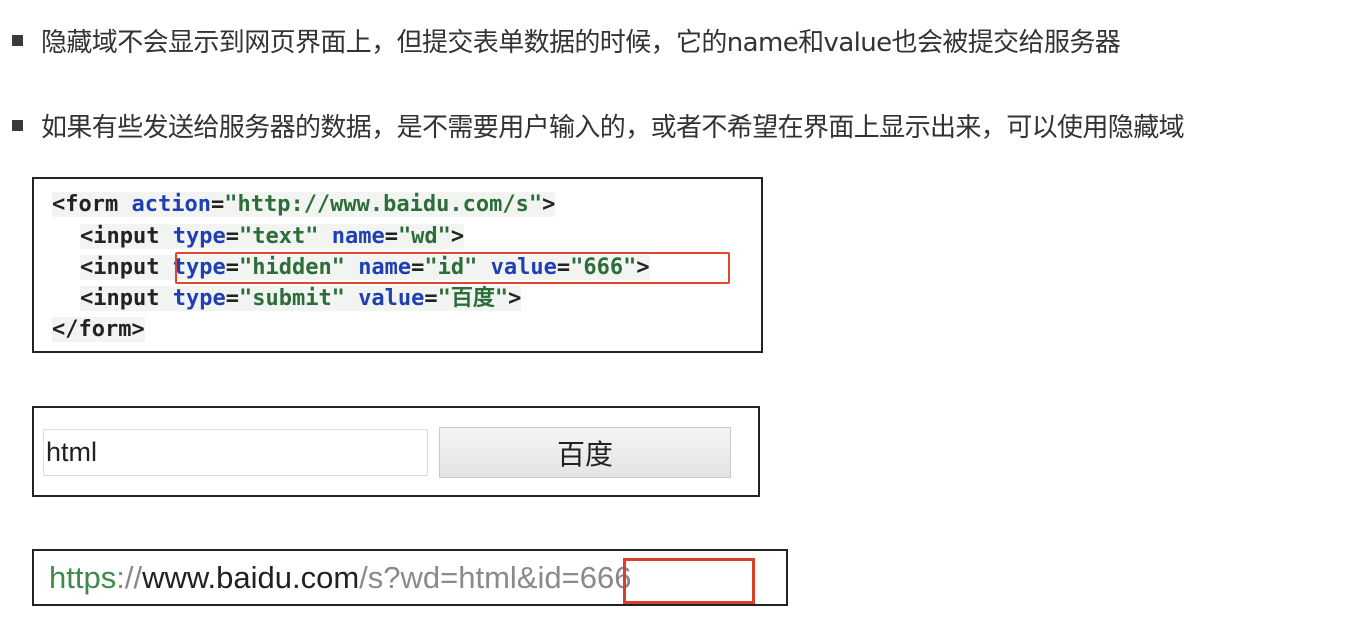 Image resolution: width=1346 pixels, height=620 pixels. I want to click on result-url-box: https://www.baidu.com/s?wd=html&id=666, so click(410, 577).